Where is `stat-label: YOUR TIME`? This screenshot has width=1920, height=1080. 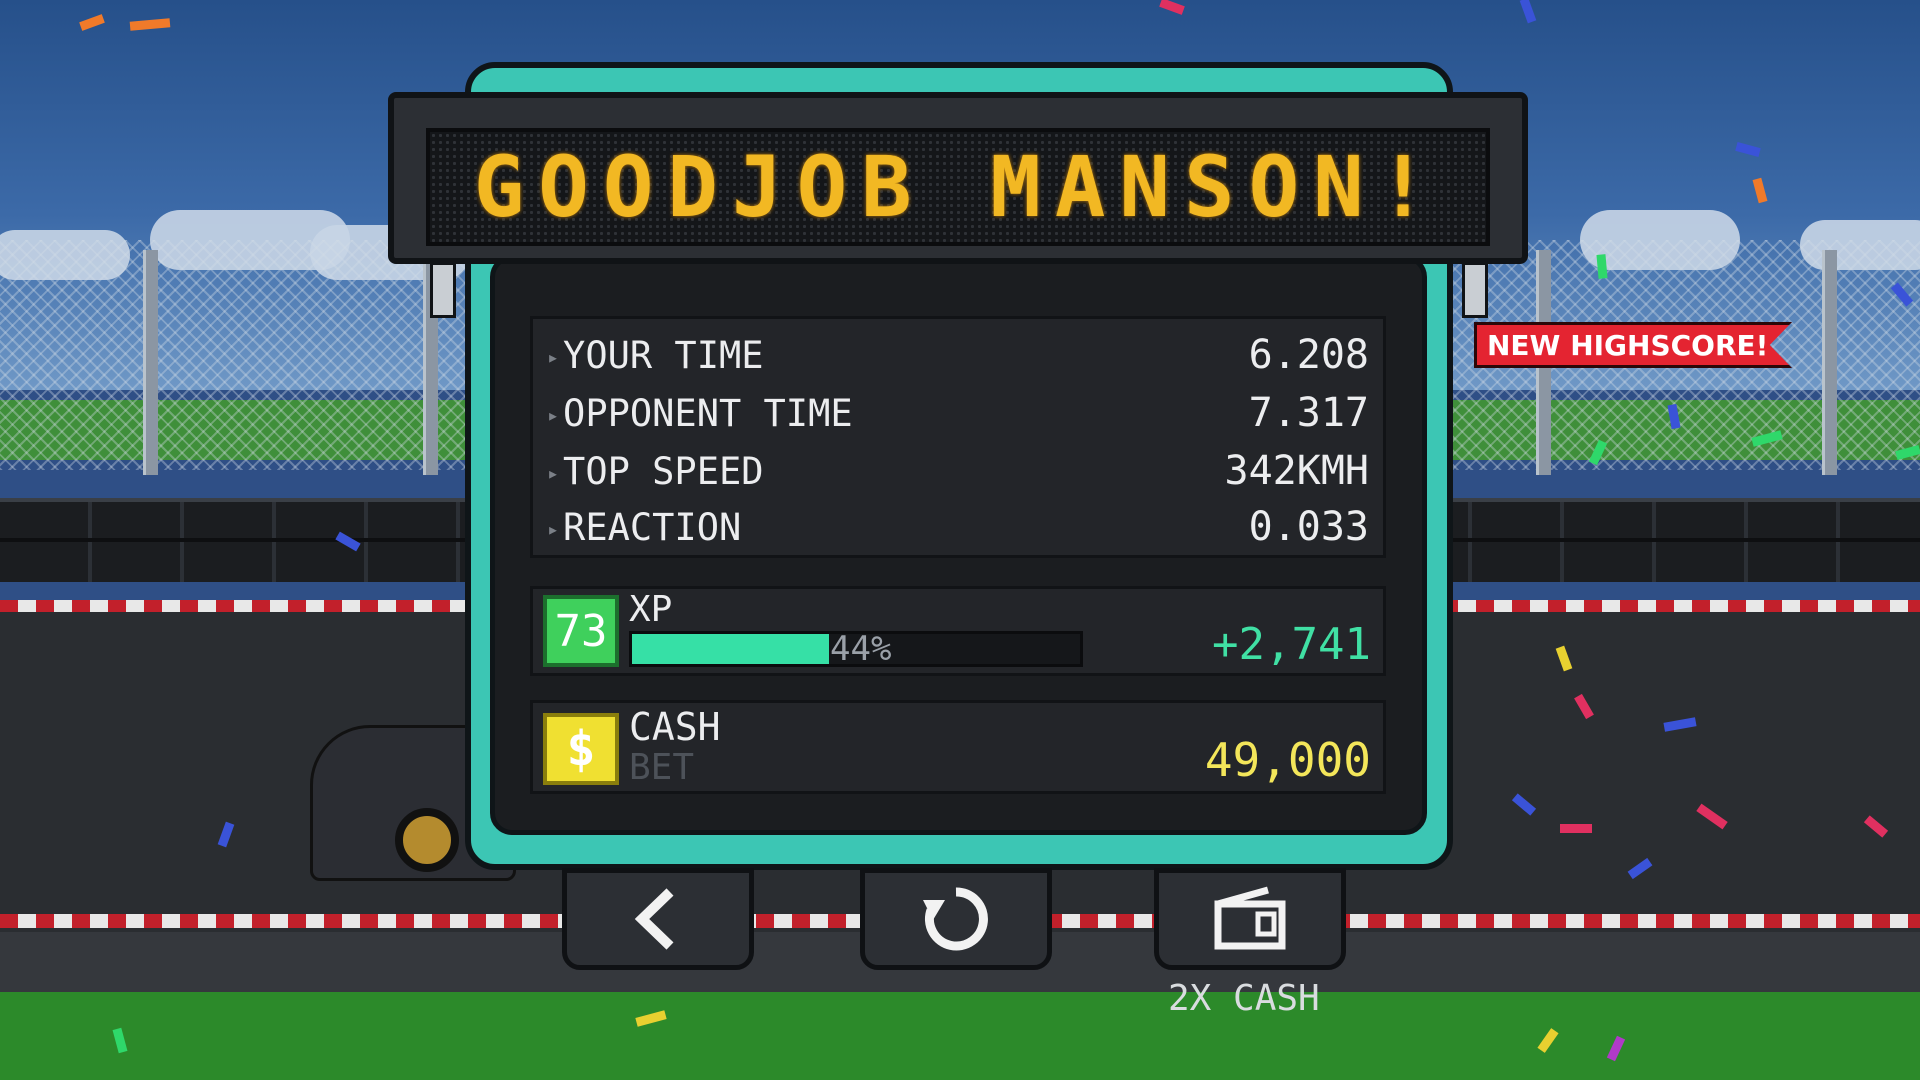 stat-label: YOUR TIME is located at coordinates (655, 355).